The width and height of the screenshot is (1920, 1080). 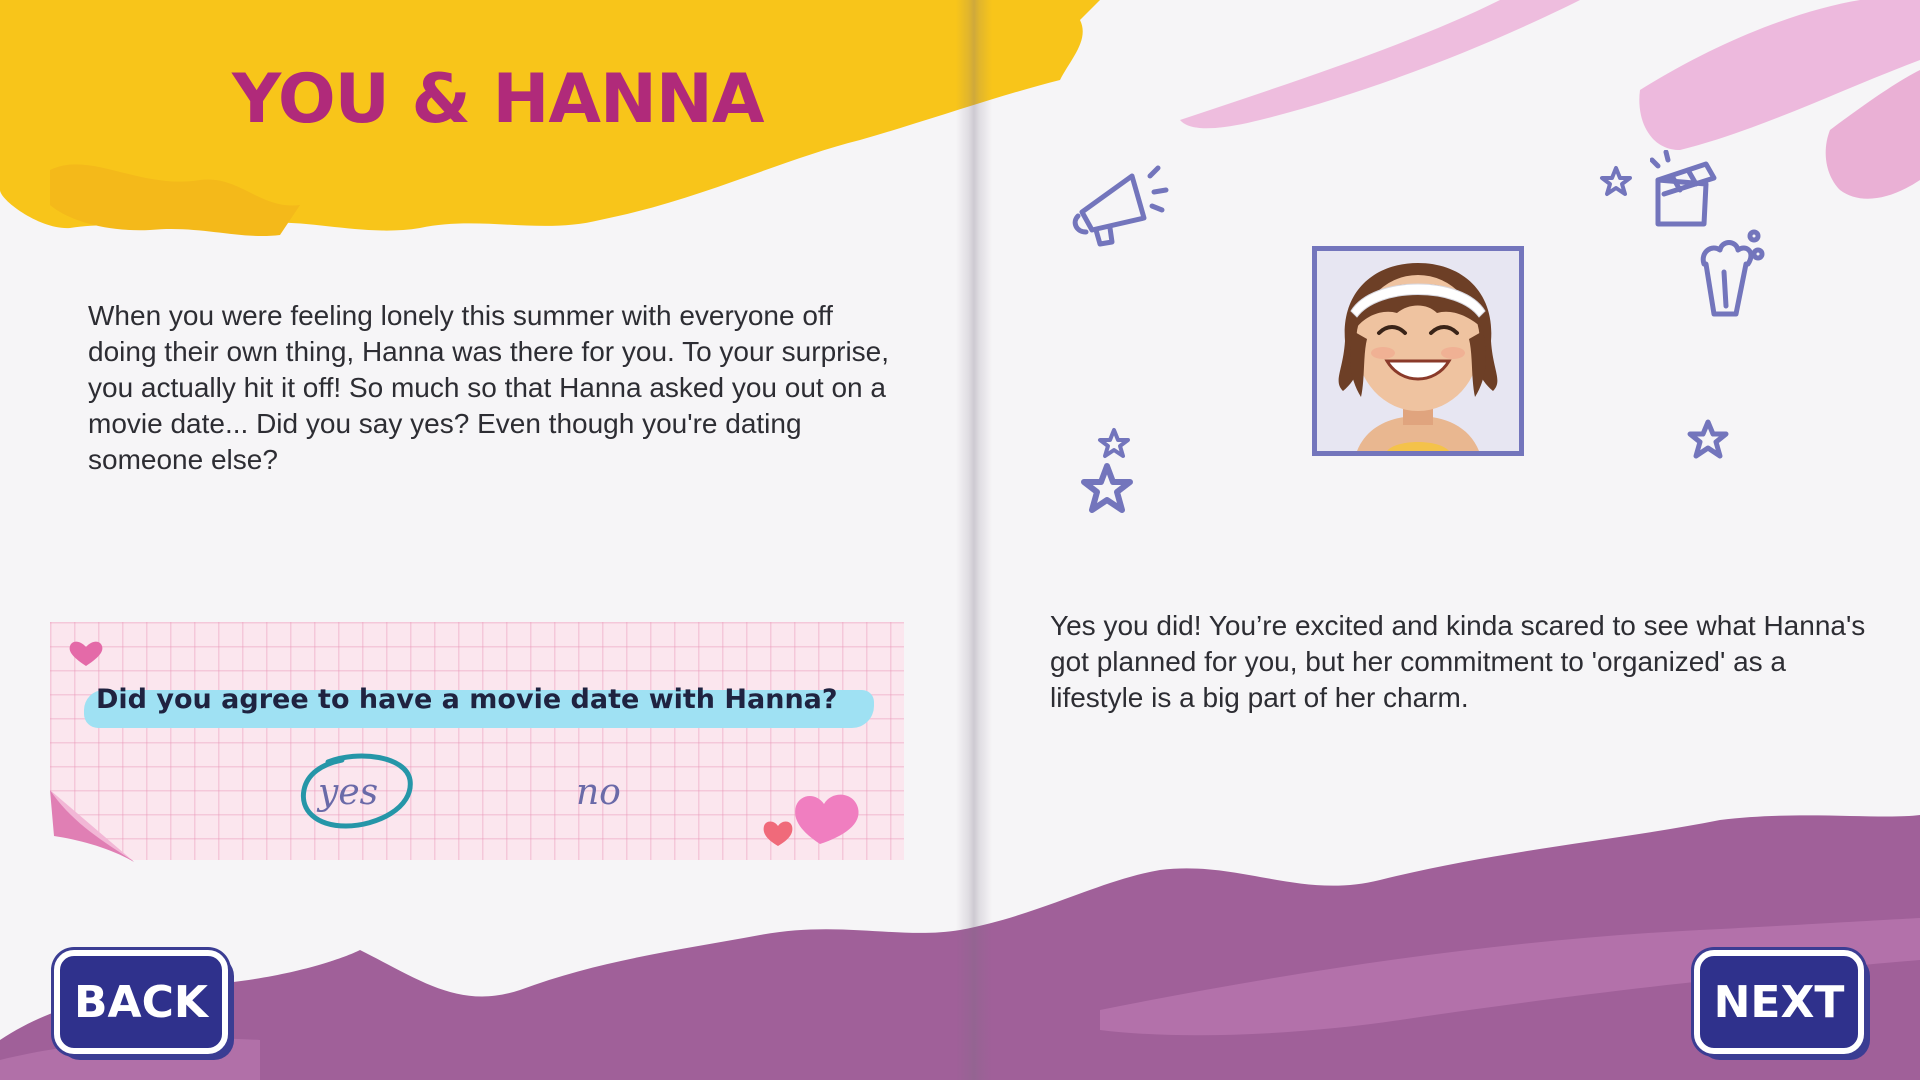 I want to click on clapperboard-icon, so click(x=1683, y=188).